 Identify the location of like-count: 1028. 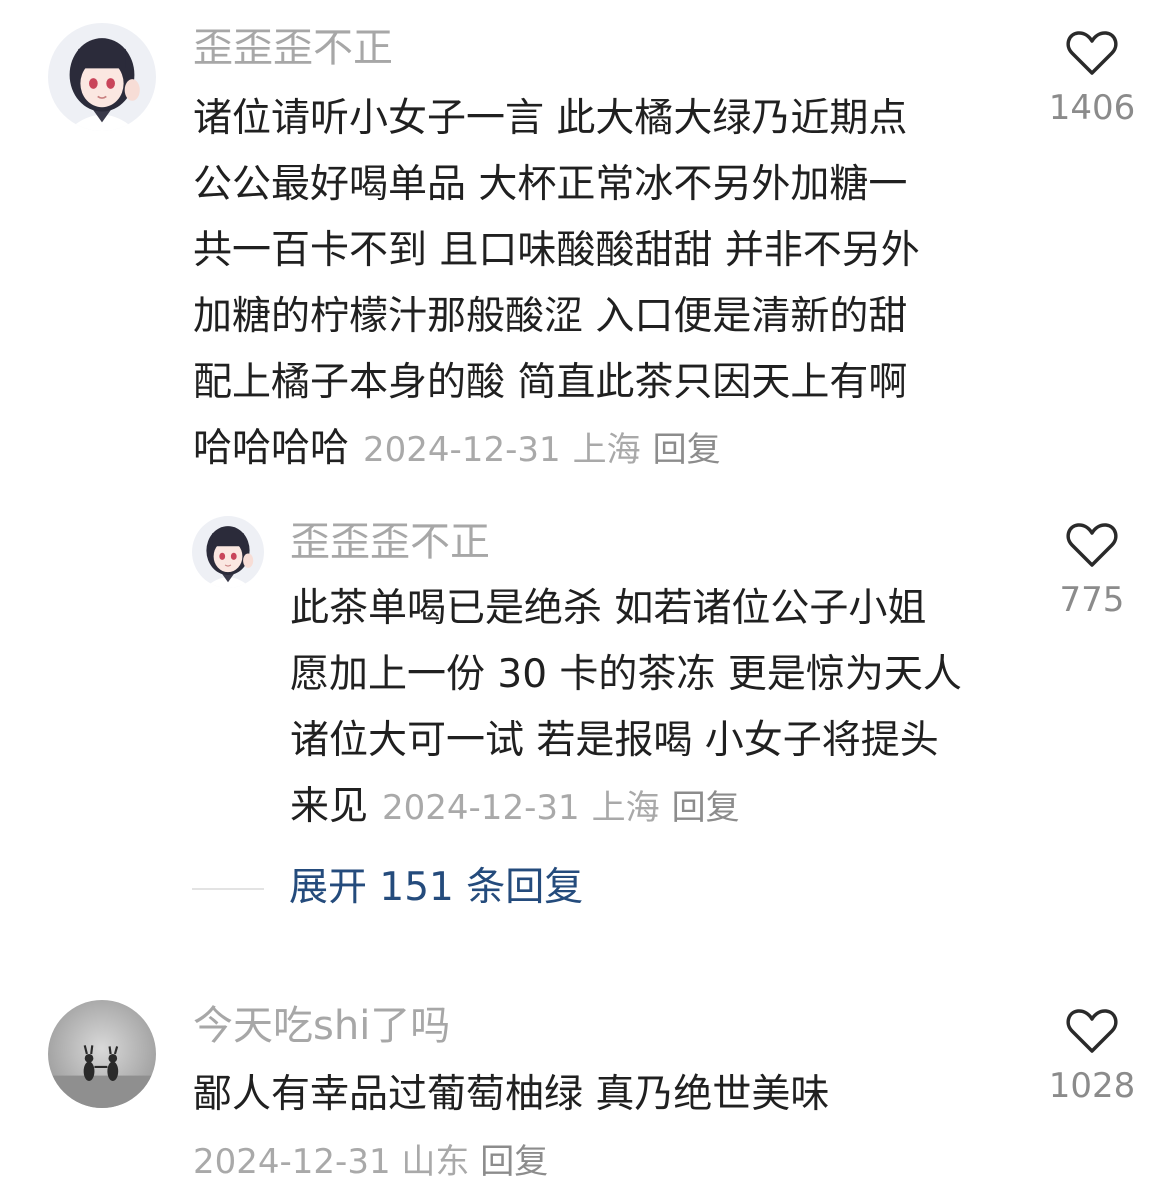
(1092, 1086).